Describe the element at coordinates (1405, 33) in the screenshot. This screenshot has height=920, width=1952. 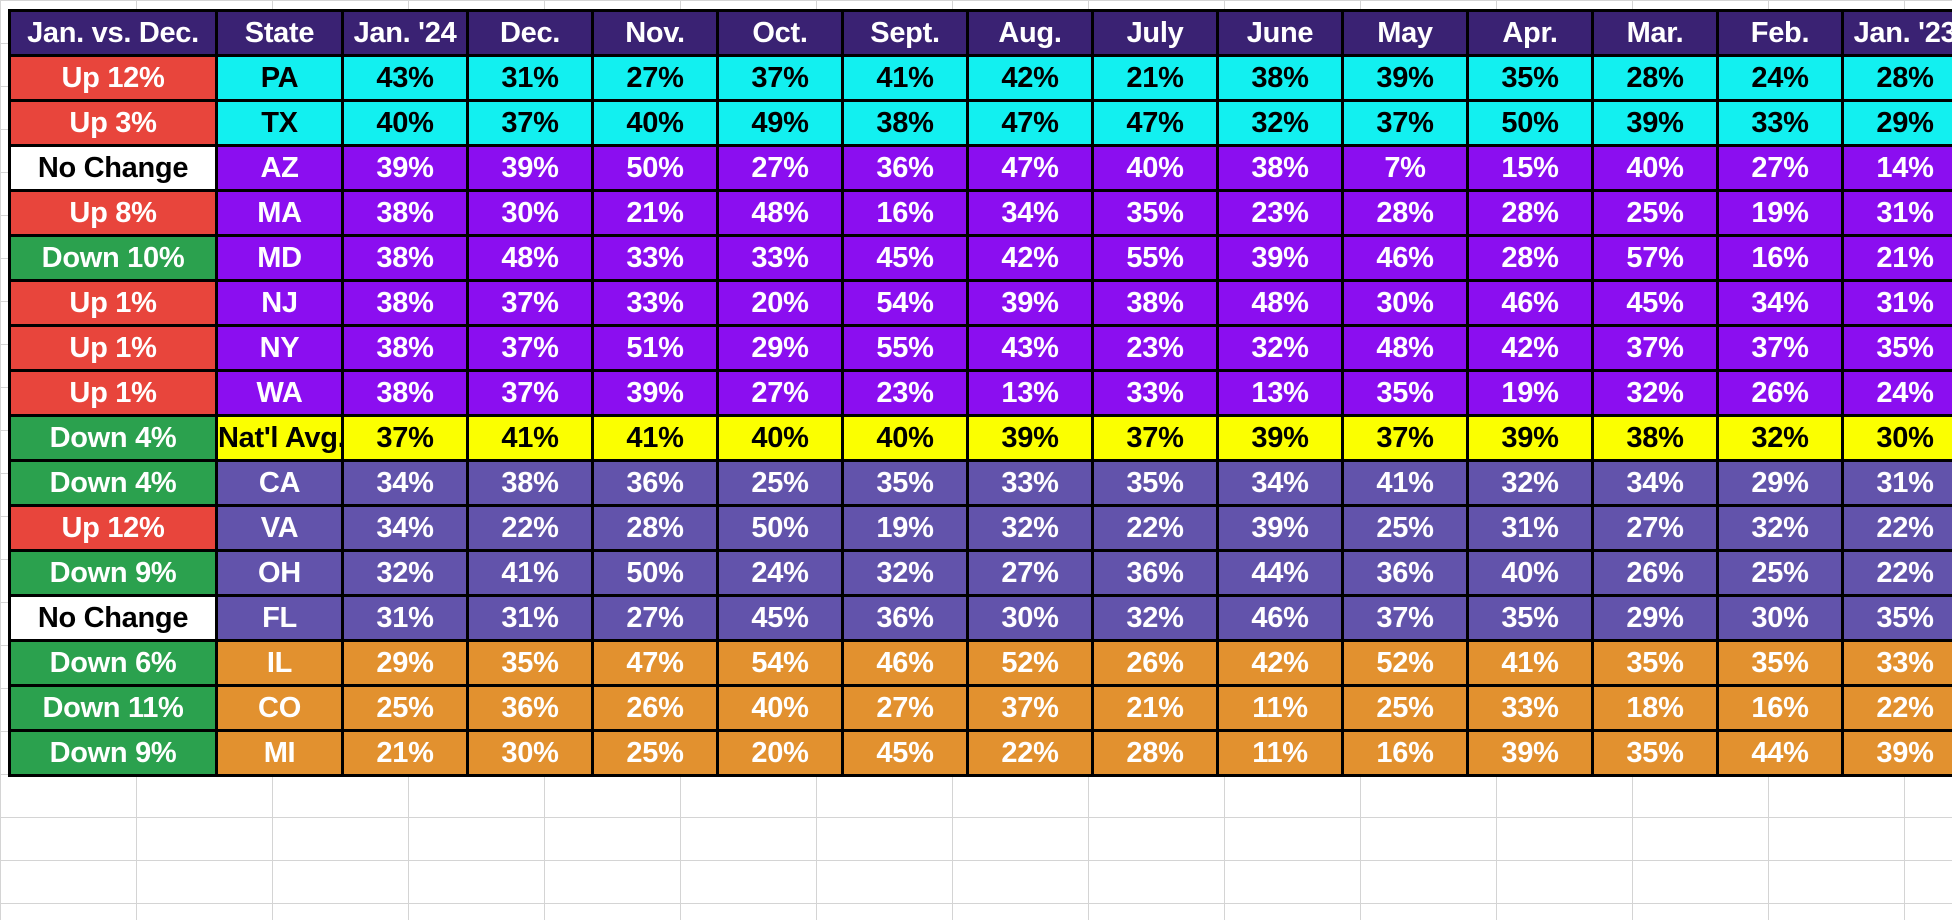
I see `column-header-month-9: May` at that location.